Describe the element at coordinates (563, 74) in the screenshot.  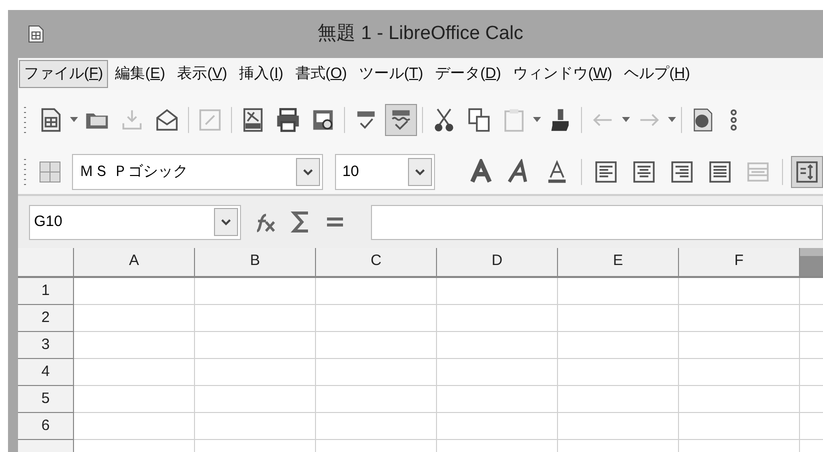
I see `menu-item: ウィンドウ(W)` at that location.